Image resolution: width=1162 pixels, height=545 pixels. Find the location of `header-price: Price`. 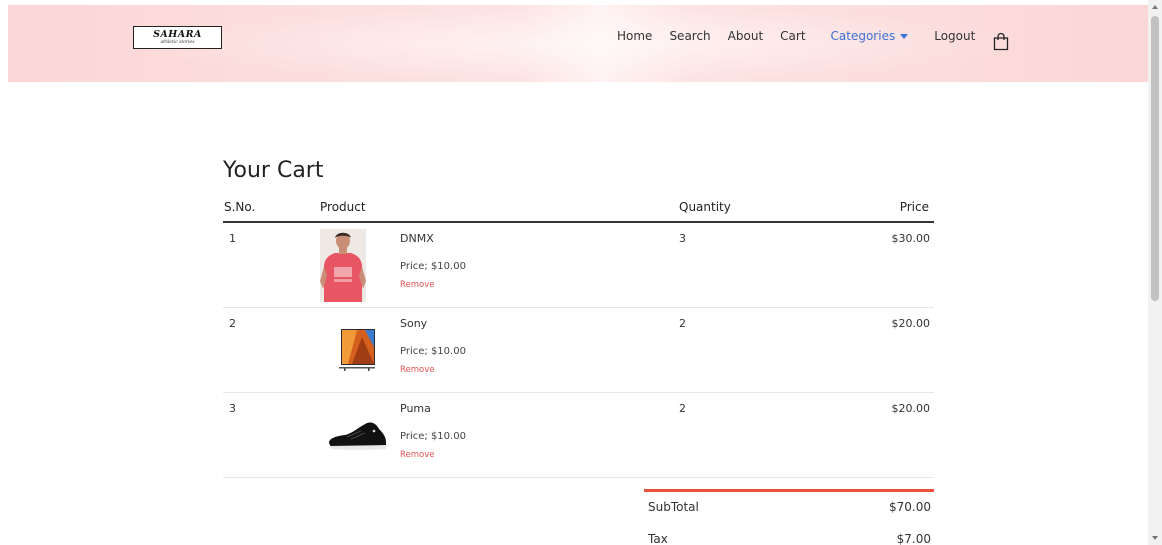

header-price: Price is located at coordinates (914, 207).